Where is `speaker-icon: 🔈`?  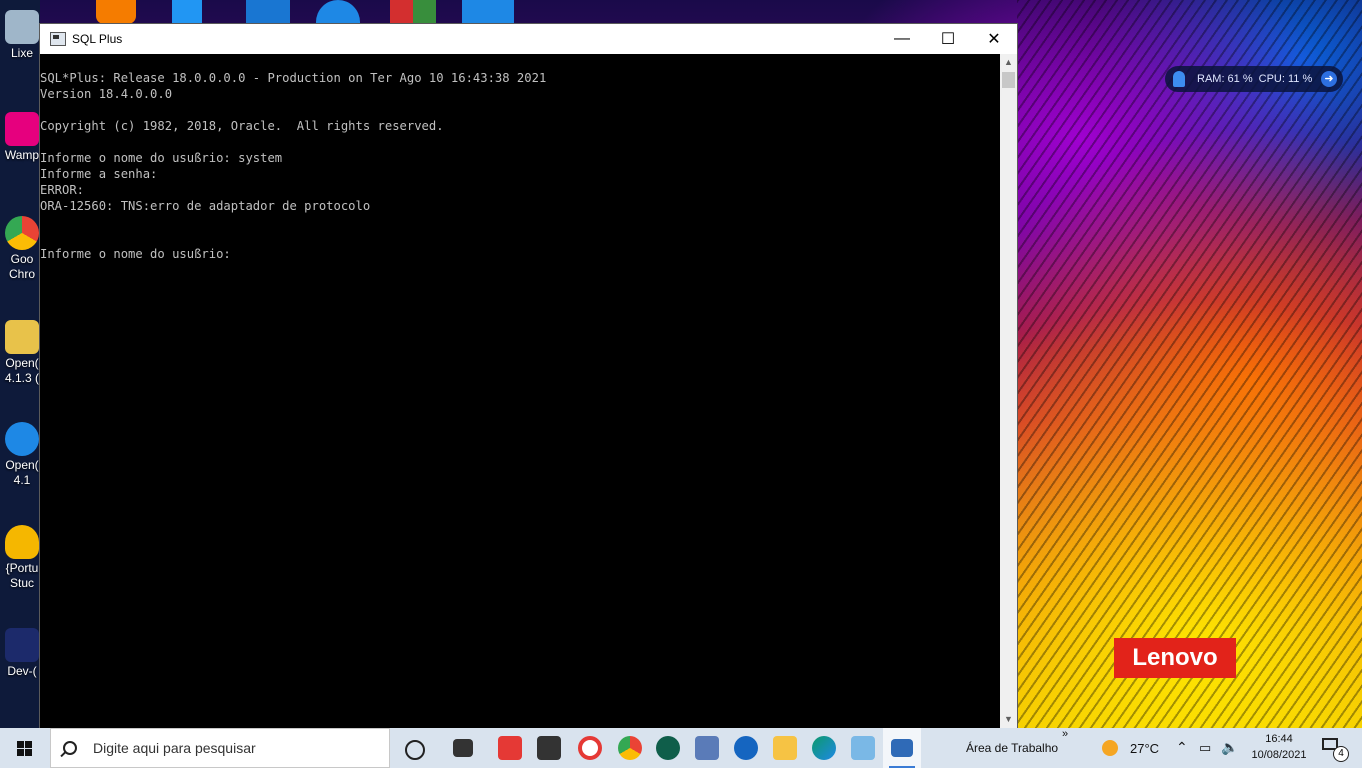
speaker-icon: 🔈 is located at coordinates (1229, 747).